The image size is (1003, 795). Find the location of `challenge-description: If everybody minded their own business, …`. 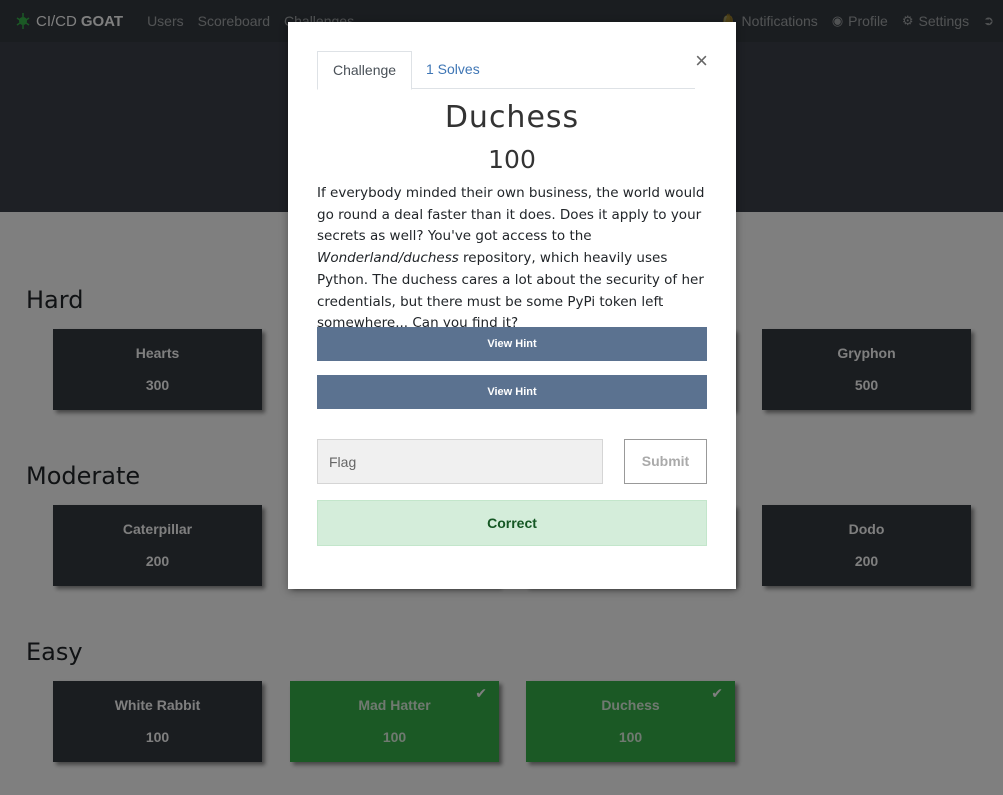

challenge-description: If everybody minded their own business, … is located at coordinates (513, 259).